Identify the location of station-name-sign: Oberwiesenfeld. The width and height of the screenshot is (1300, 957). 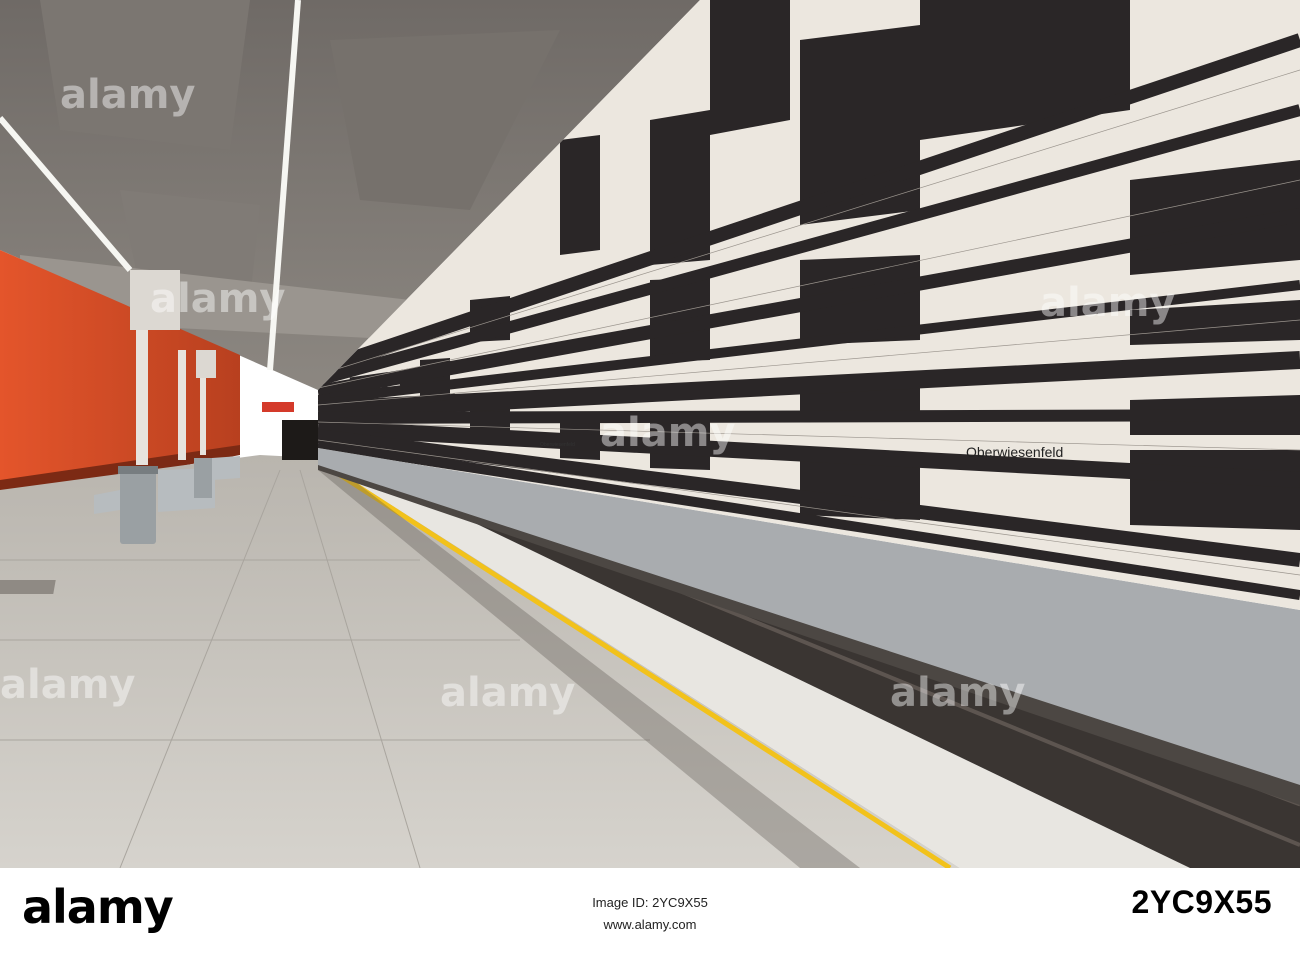
(1014, 452).